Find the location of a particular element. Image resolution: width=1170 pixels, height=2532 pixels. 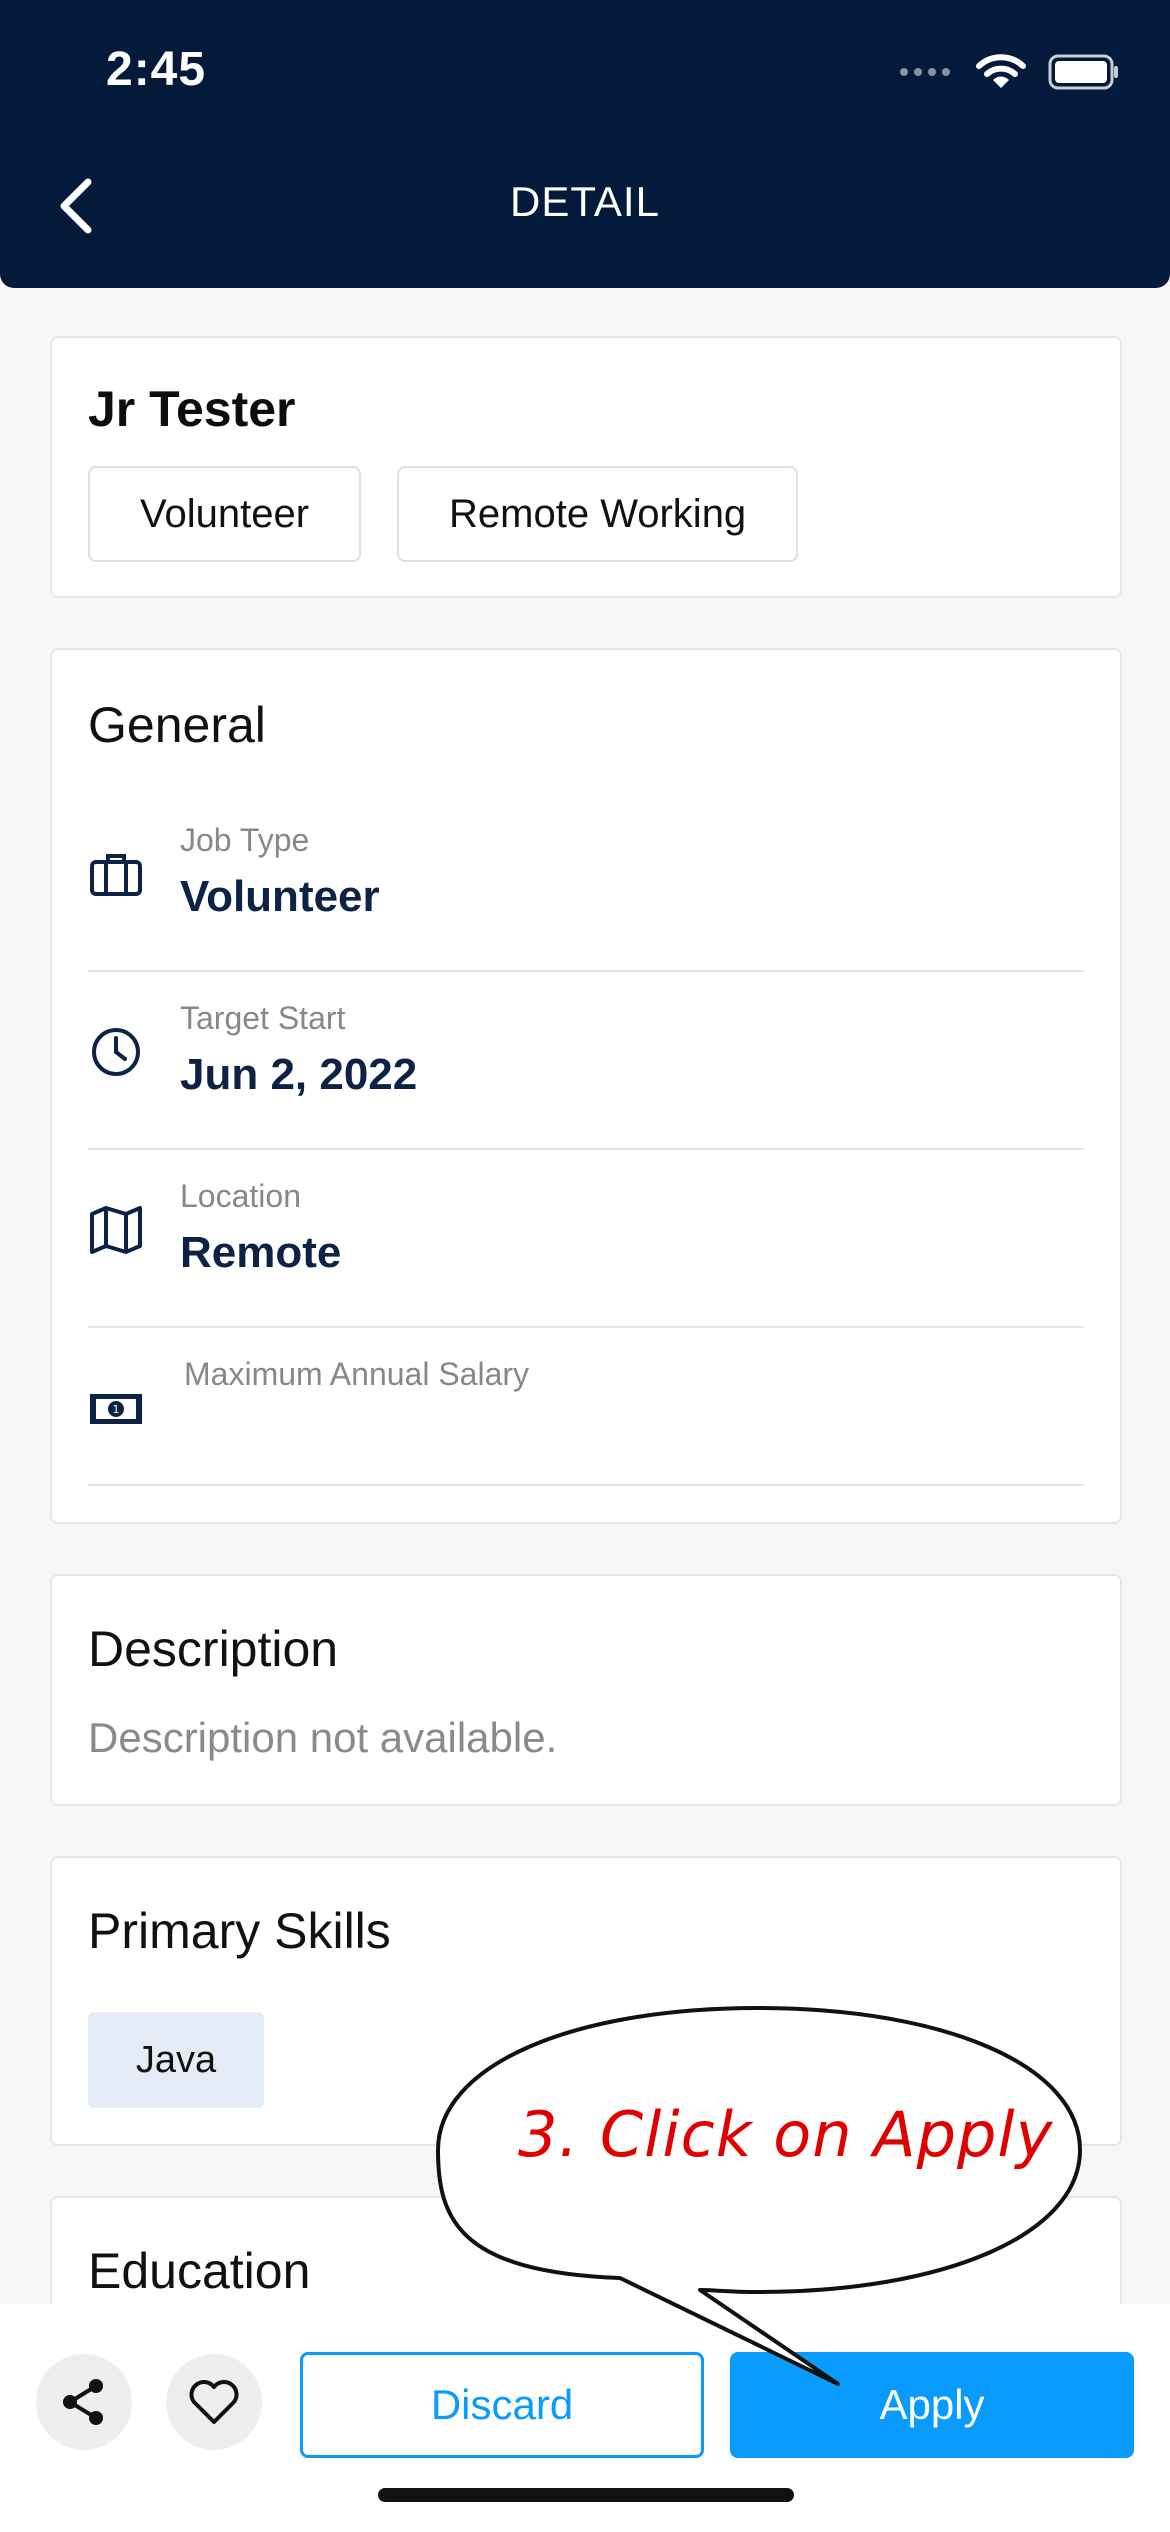

location-value: Remote is located at coordinates (261, 1252).